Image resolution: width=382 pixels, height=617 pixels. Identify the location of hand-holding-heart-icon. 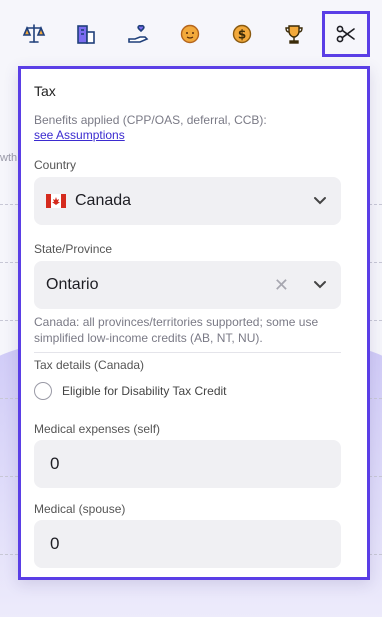
(138, 34).